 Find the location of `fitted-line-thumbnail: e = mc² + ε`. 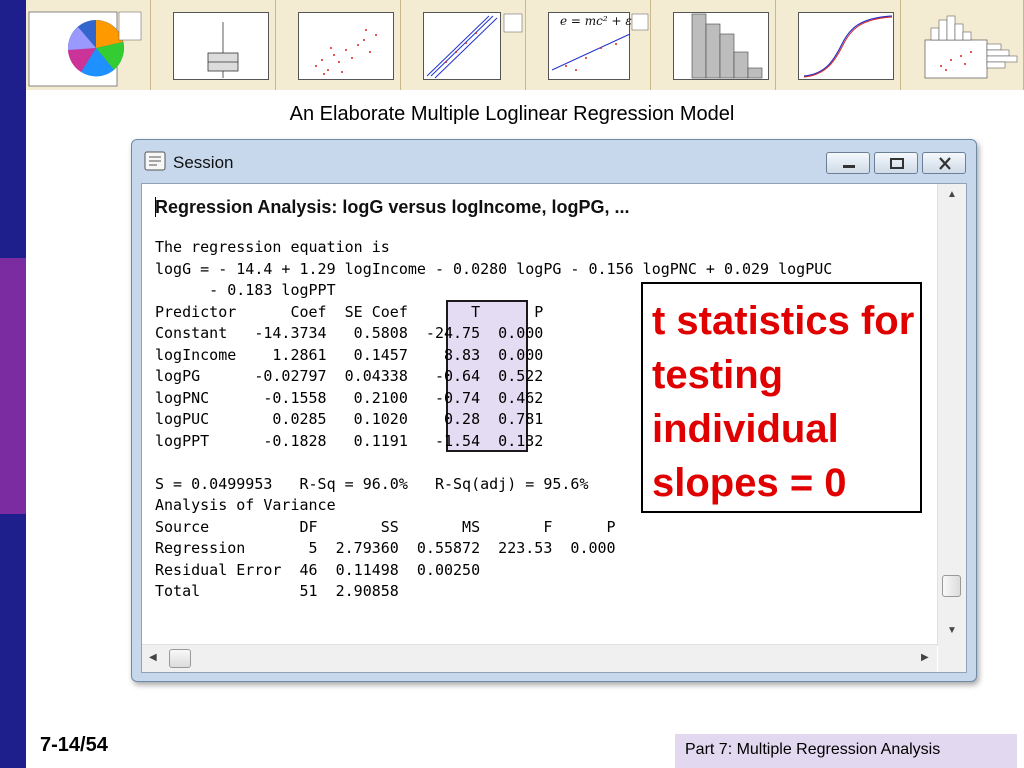

fitted-line-thumbnail: e = mc² + ε is located at coordinates (588, 45).